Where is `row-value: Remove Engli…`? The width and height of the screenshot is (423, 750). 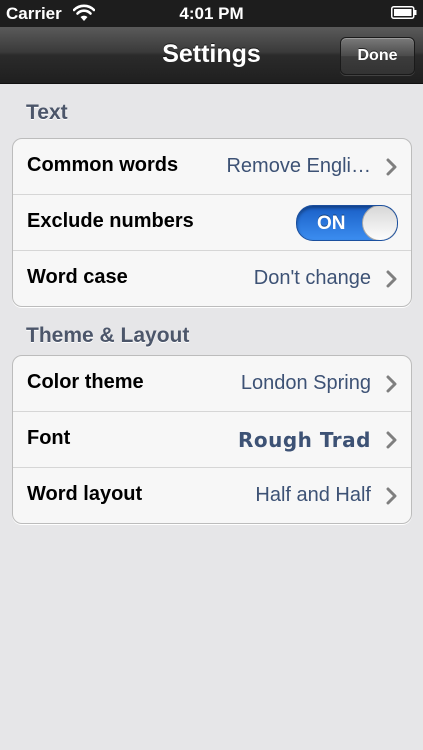
row-value: Remove Engli… is located at coordinates (298, 166).